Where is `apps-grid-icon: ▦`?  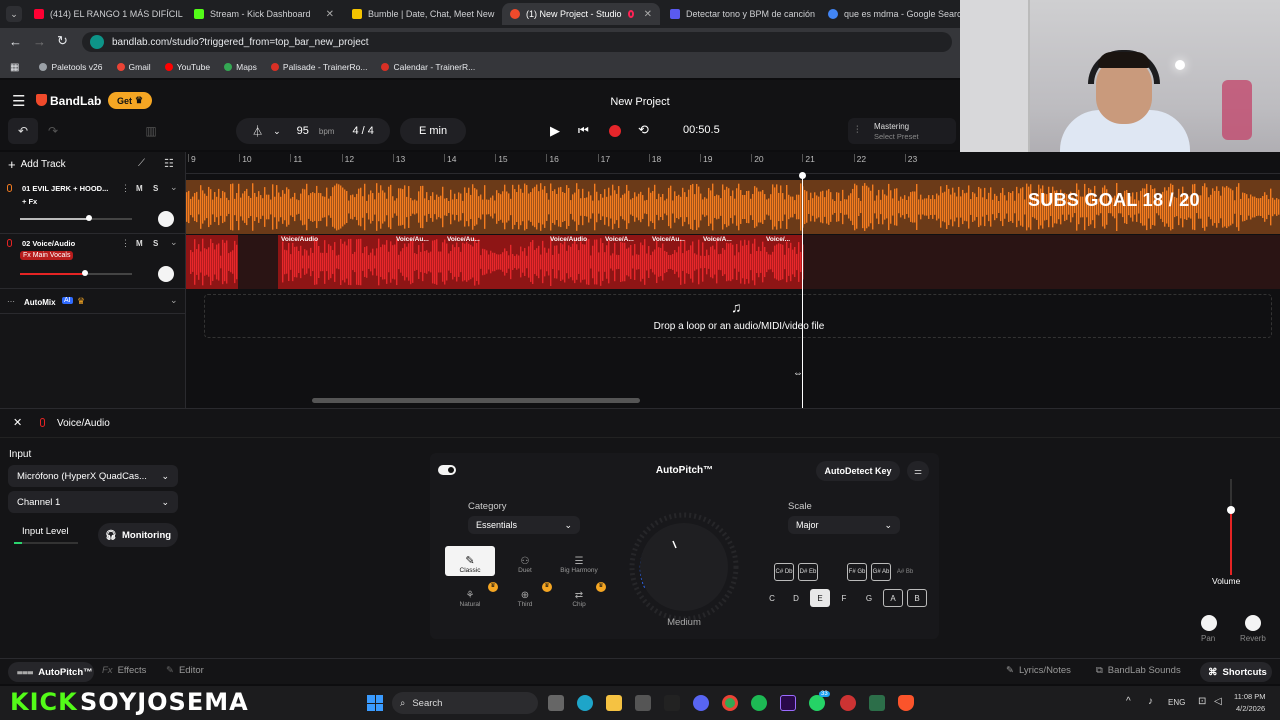
apps-grid-icon: ▦ is located at coordinates (14, 67).